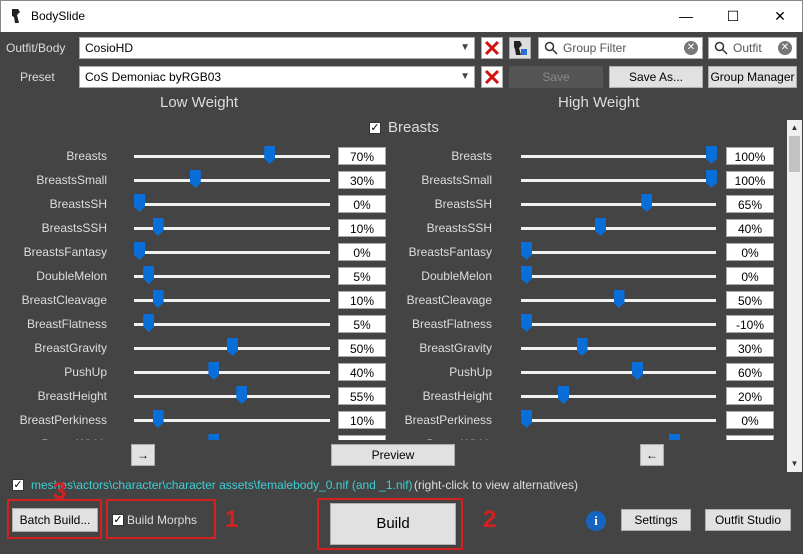 The image size is (803, 554). Describe the element at coordinates (750, 300) in the screenshot. I see `high-slider-value: 50%` at that location.